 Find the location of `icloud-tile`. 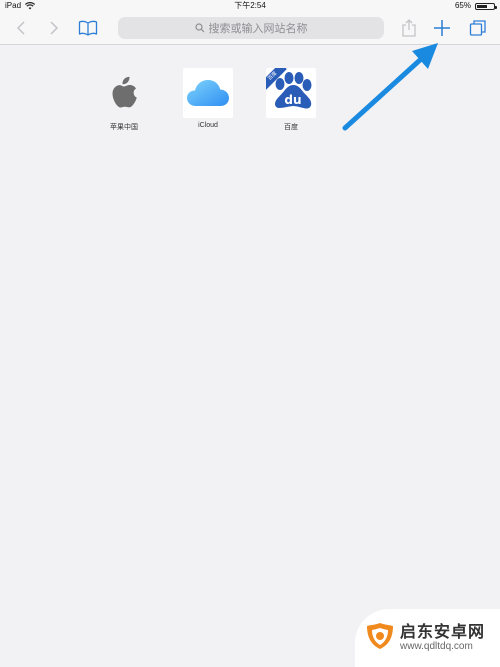

icloud-tile is located at coordinates (208, 93).